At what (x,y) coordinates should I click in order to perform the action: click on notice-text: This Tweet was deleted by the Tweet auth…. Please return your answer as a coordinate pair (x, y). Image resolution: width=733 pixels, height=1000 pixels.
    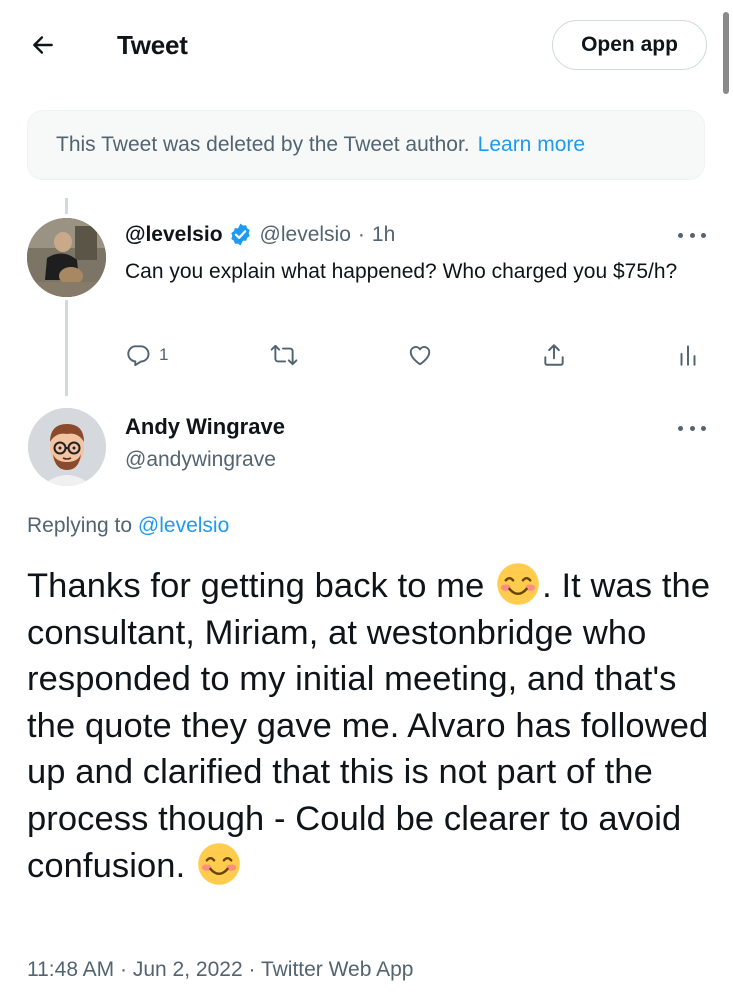
    Looking at the image, I should click on (263, 144).